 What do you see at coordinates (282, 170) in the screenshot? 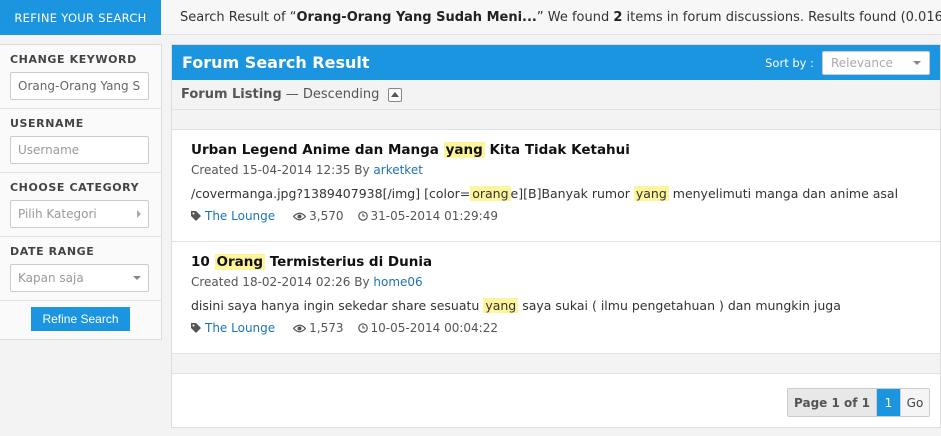
I see `result-created: Created 15-04-2014 12:35 By` at bounding box center [282, 170].